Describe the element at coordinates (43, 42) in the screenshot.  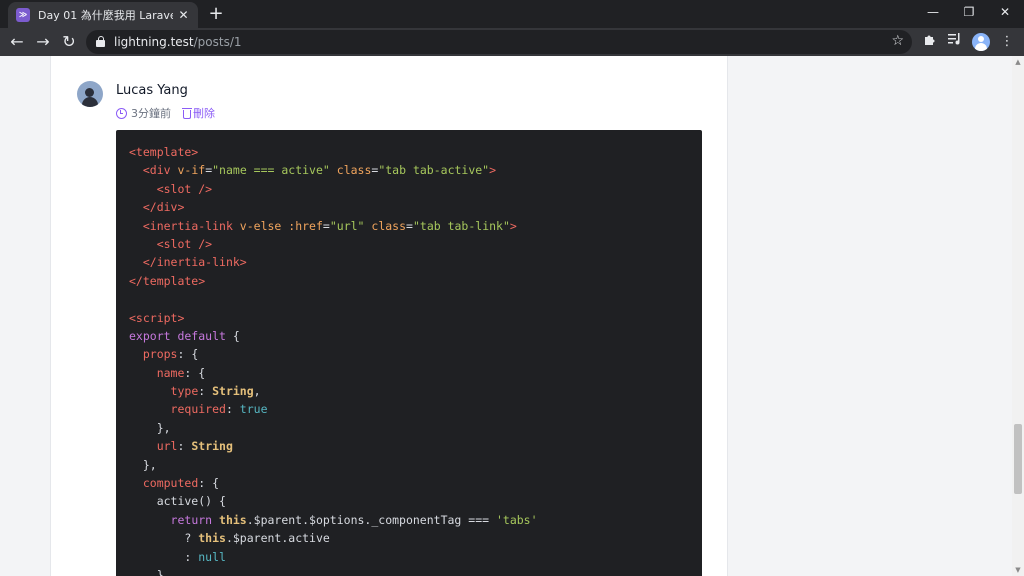
I see `forward-button: →` at that location.